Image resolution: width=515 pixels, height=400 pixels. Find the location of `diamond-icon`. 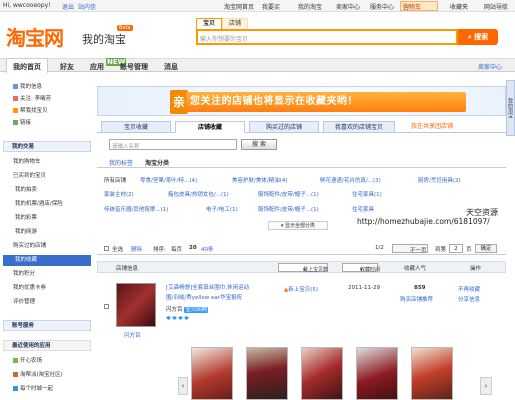

diamond-icon is located at coordinates (168, 318).